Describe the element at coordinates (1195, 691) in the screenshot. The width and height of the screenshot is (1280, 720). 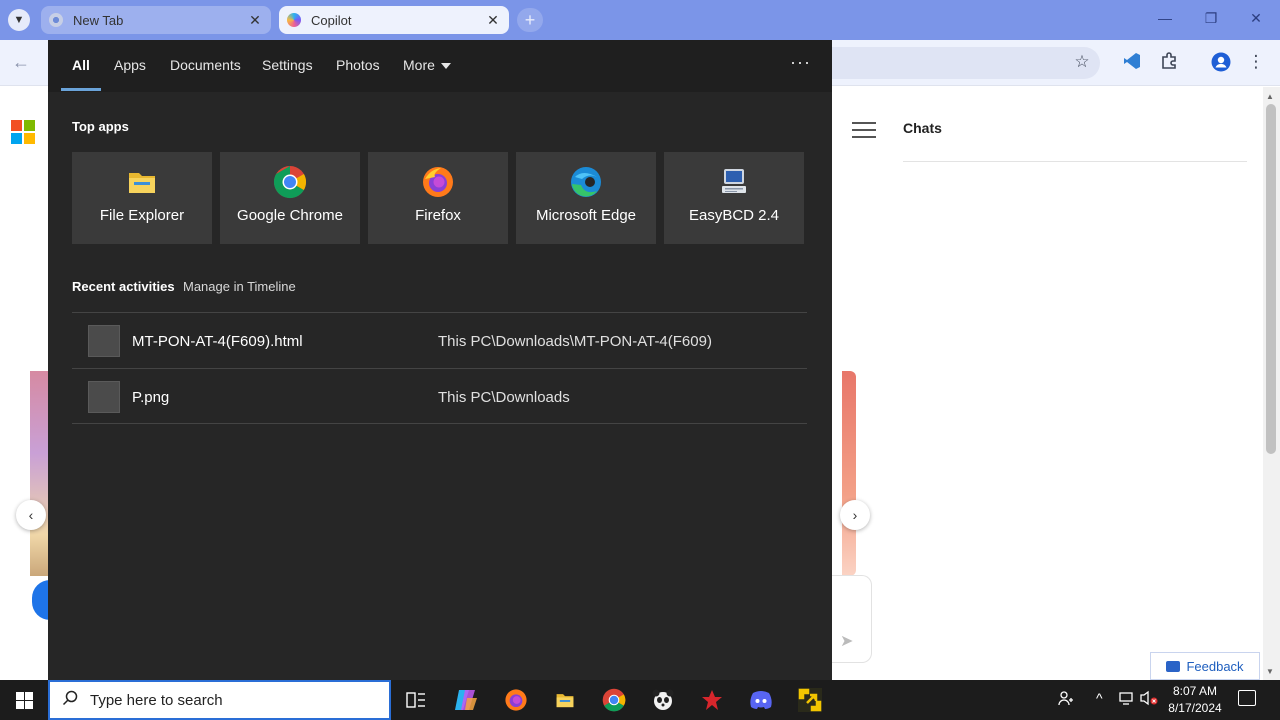
I see `clock-time: 8:07 AM` at that location.